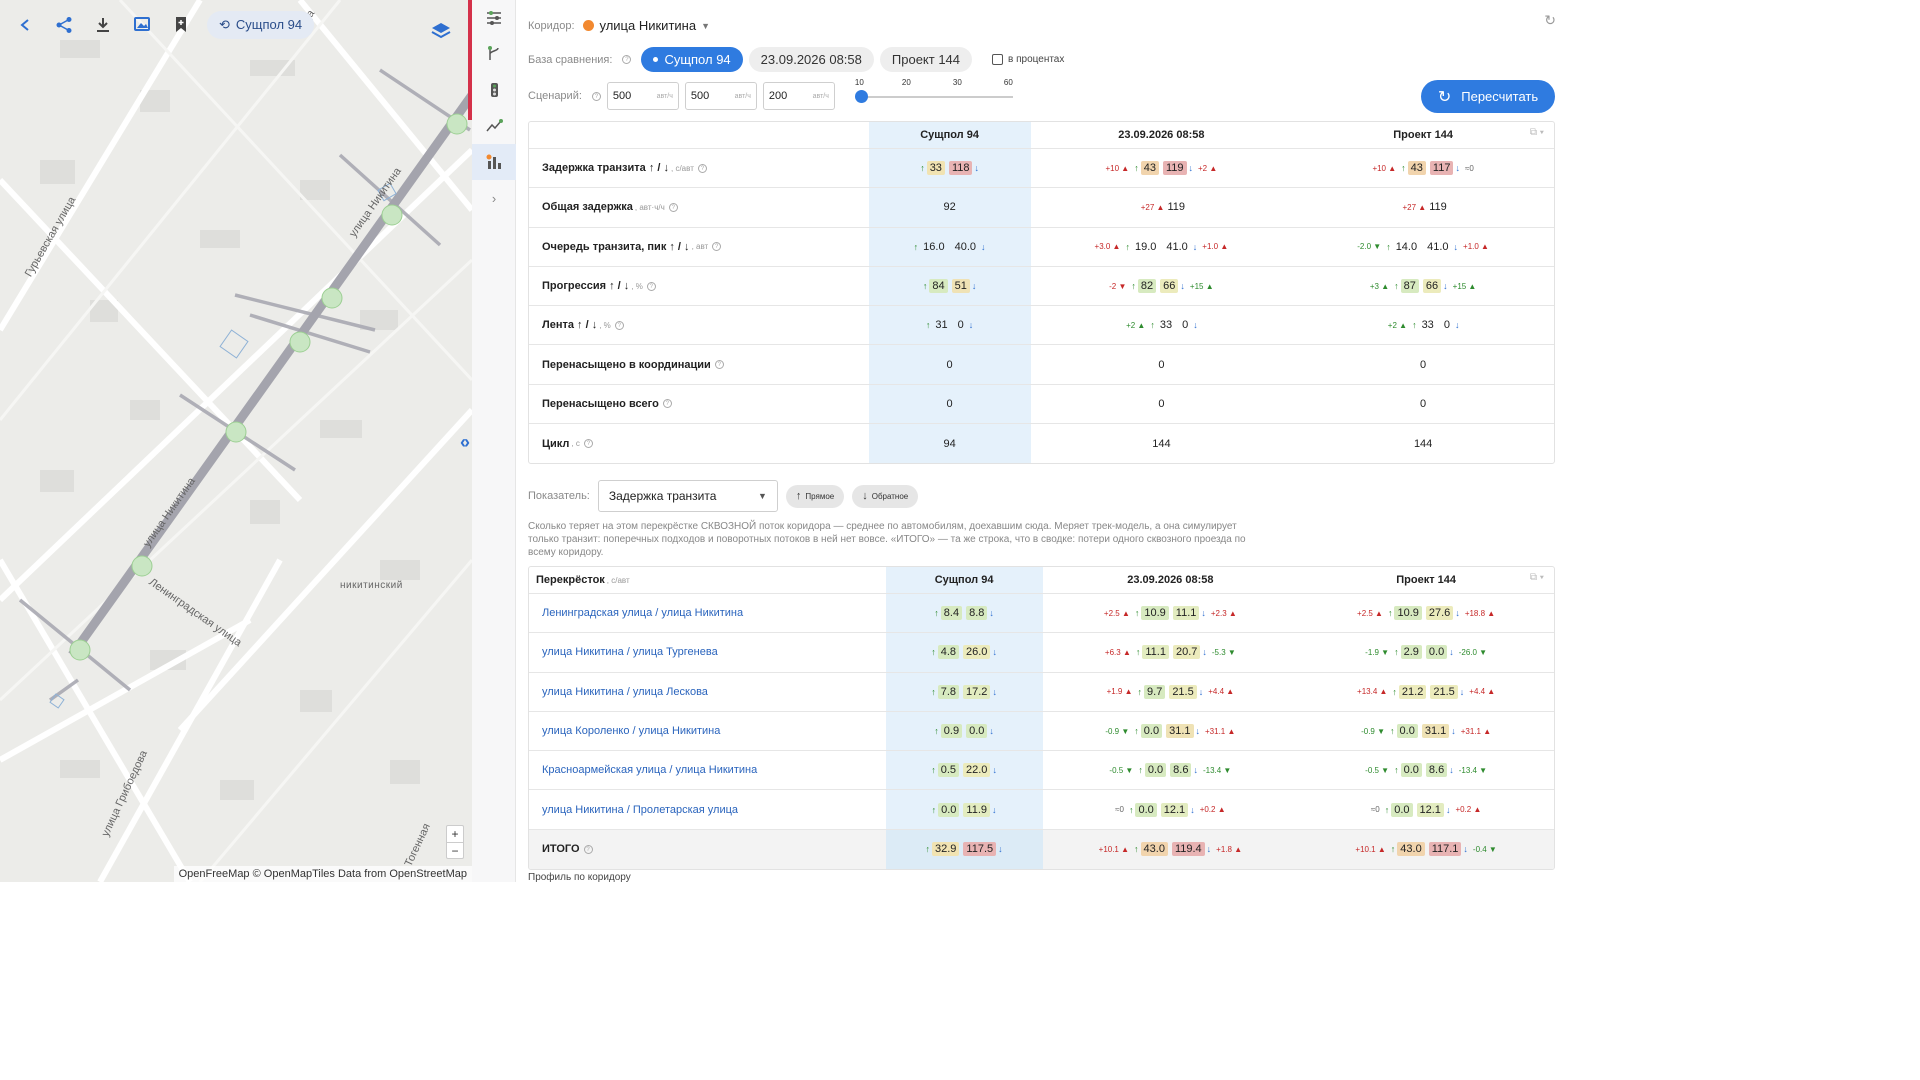  What do you see at coordinates (699, 247) in the screenshot?
I see `metric-name: Очередь транзита, пик ↑ / ↓, авт?` at bounding box center [699, 247].